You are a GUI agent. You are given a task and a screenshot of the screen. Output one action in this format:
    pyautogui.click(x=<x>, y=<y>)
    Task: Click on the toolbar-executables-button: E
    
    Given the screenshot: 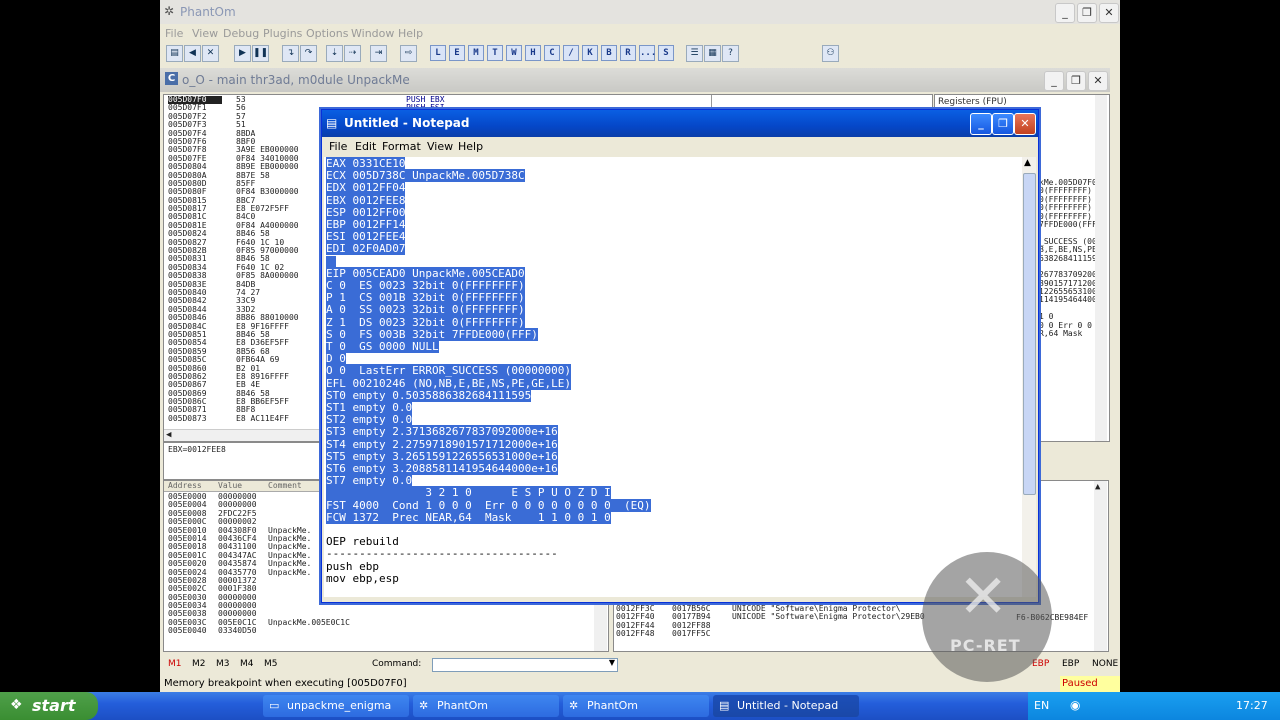 What is the action you would take?
    pyautogui.click(x=457, y=53)
    